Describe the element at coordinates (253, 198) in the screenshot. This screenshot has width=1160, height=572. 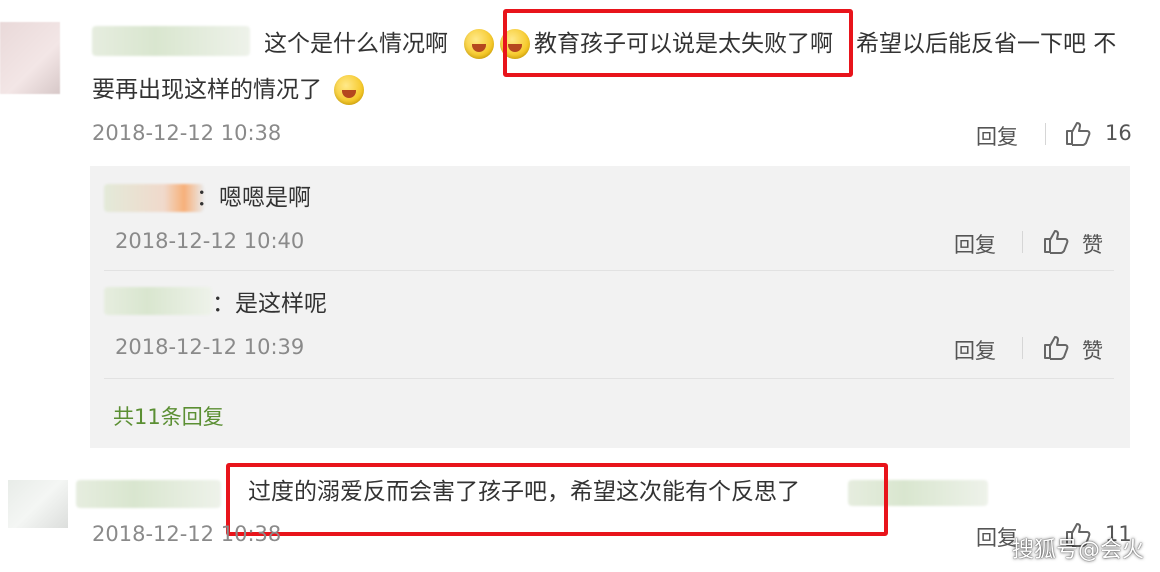
I see `reply-text: ：嗯嗯是啊` at that location.